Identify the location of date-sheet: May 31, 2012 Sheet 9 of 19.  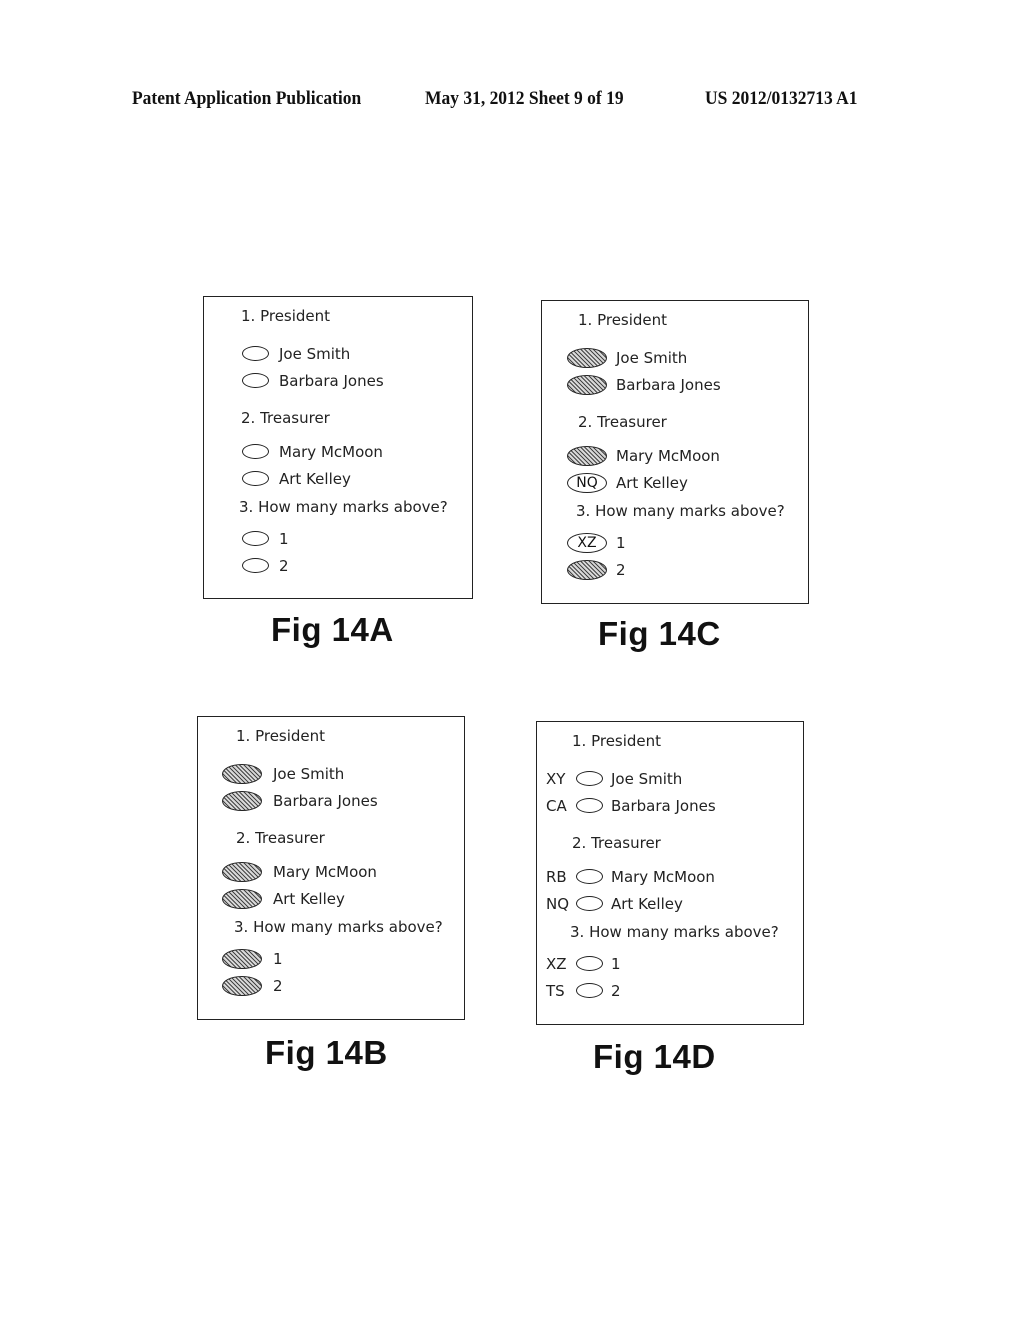
(524, 98).